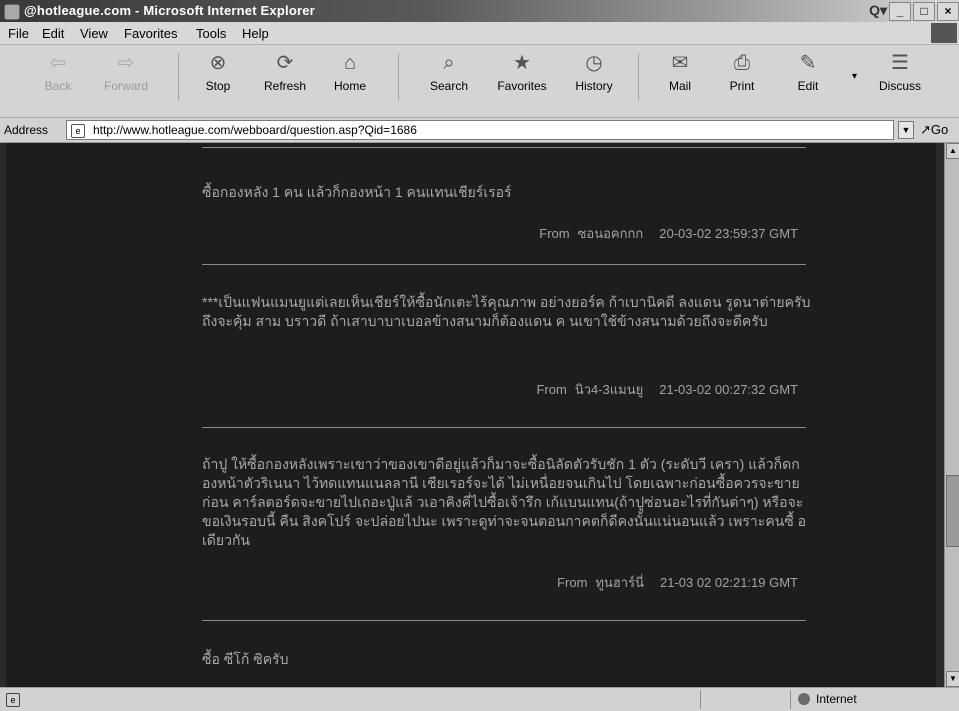 Image resolution: width=959 pixels, height=711 pixels. Describe the element at coordinates (900, 11) in the screenshot. I see `minimize-button: _` at that location.